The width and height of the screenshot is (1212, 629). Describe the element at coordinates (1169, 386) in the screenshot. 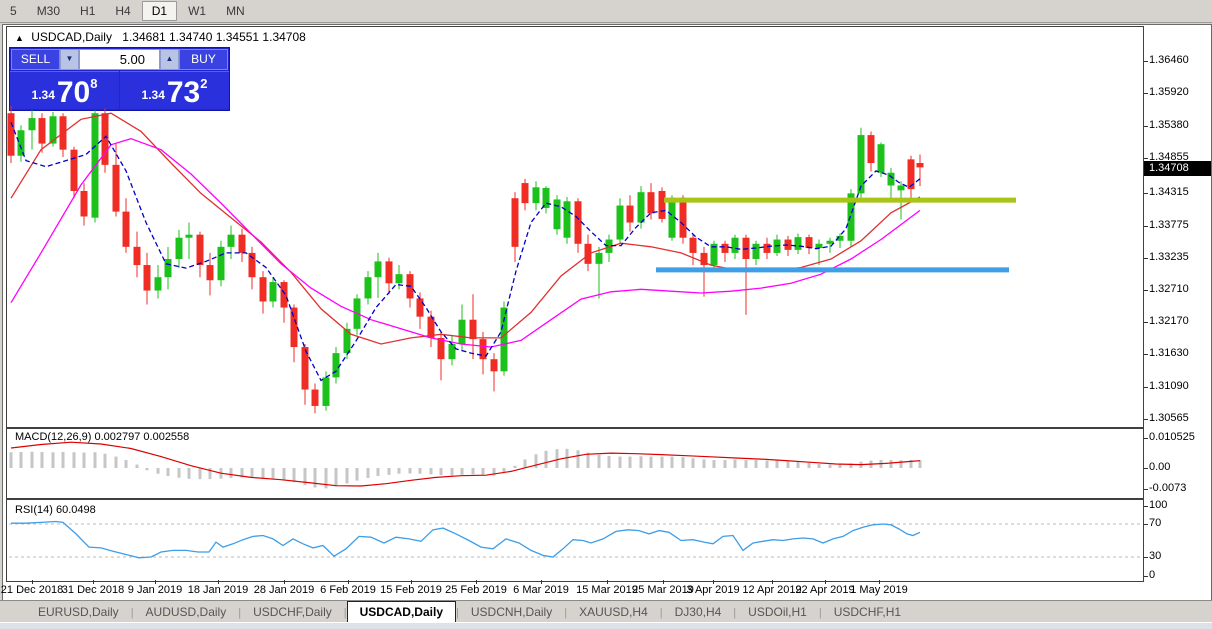

I see `price-axis-label: 1.31090` at that location.